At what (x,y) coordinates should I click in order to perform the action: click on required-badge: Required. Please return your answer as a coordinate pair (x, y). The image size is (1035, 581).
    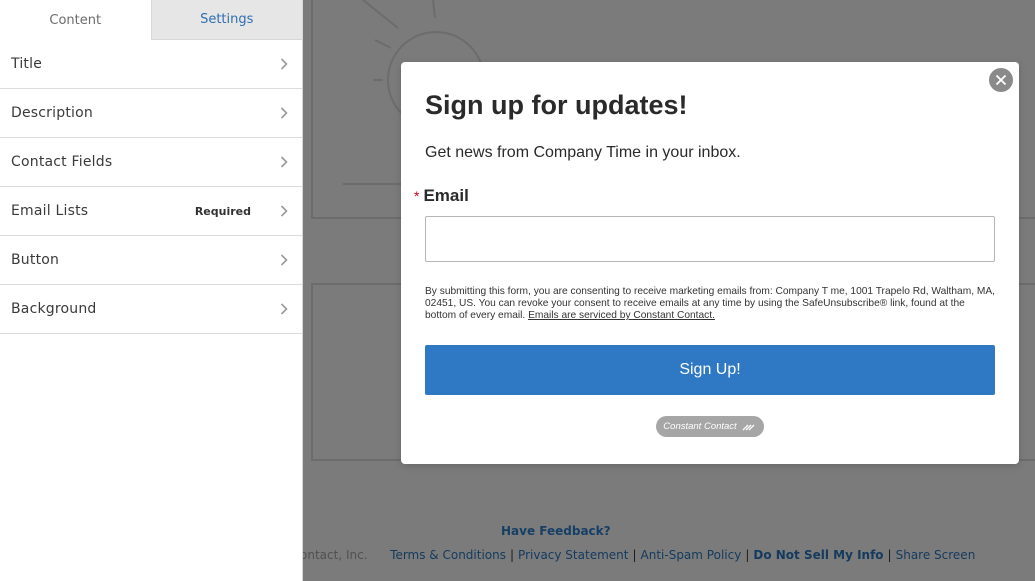
    Looking at the image, I should click on (222, 211).